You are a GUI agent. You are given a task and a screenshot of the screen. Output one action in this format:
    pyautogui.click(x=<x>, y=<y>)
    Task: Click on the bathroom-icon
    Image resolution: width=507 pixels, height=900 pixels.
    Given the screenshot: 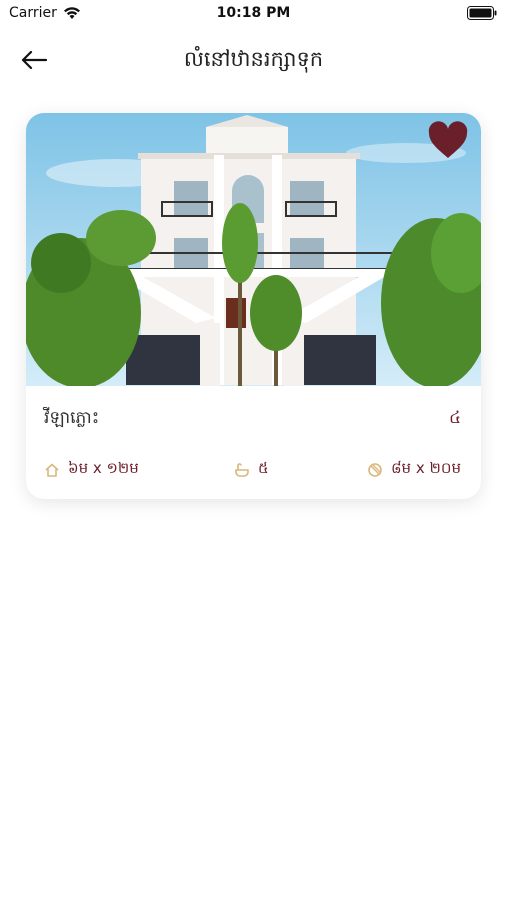 What is the action you would take?
    pyautogui.click(x=242, y=470)
    